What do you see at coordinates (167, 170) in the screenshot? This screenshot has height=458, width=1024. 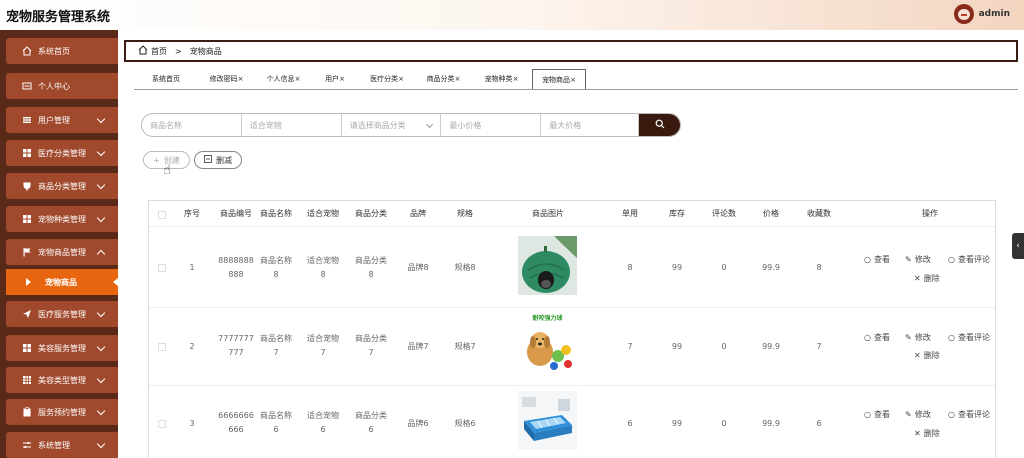 I see `hand-cursor-icon: ☝` at bounding box center [167, 170].